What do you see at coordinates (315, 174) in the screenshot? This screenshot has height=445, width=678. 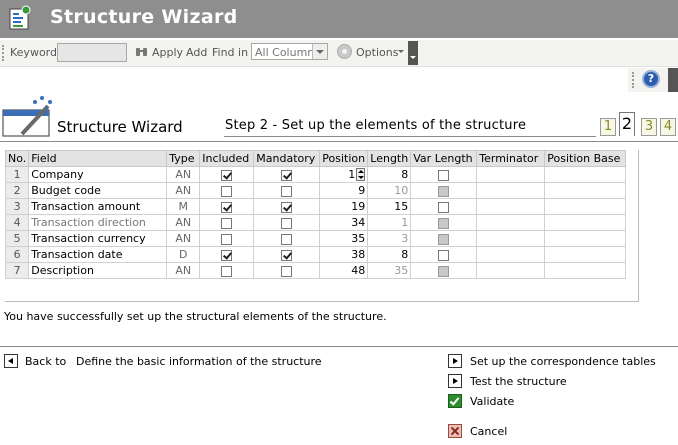 I see `table-row: 1 Company AN 1 8` at bounding box center [315, 174].